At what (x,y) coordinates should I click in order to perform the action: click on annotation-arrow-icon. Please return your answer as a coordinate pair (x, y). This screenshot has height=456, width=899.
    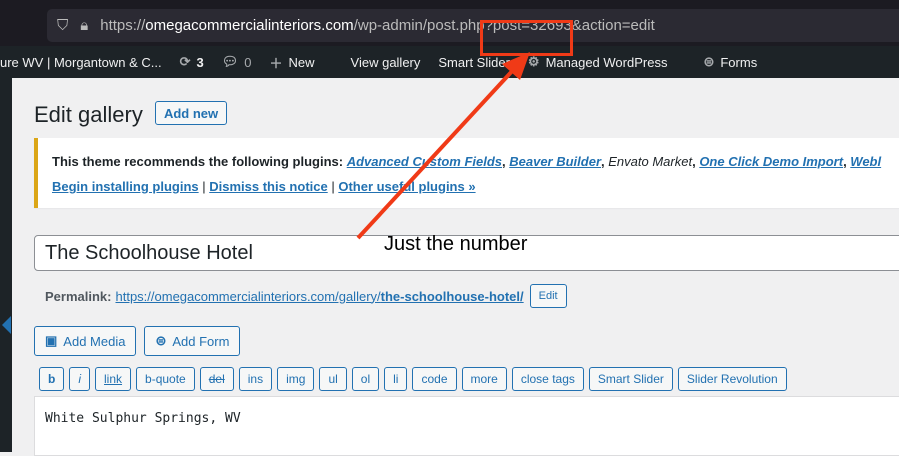
    Looking at the image, I should click on (443, 146).